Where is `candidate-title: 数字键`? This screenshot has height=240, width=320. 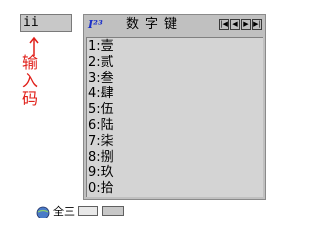
candidate-title: 数字键 is located at coordinates (155, 24).